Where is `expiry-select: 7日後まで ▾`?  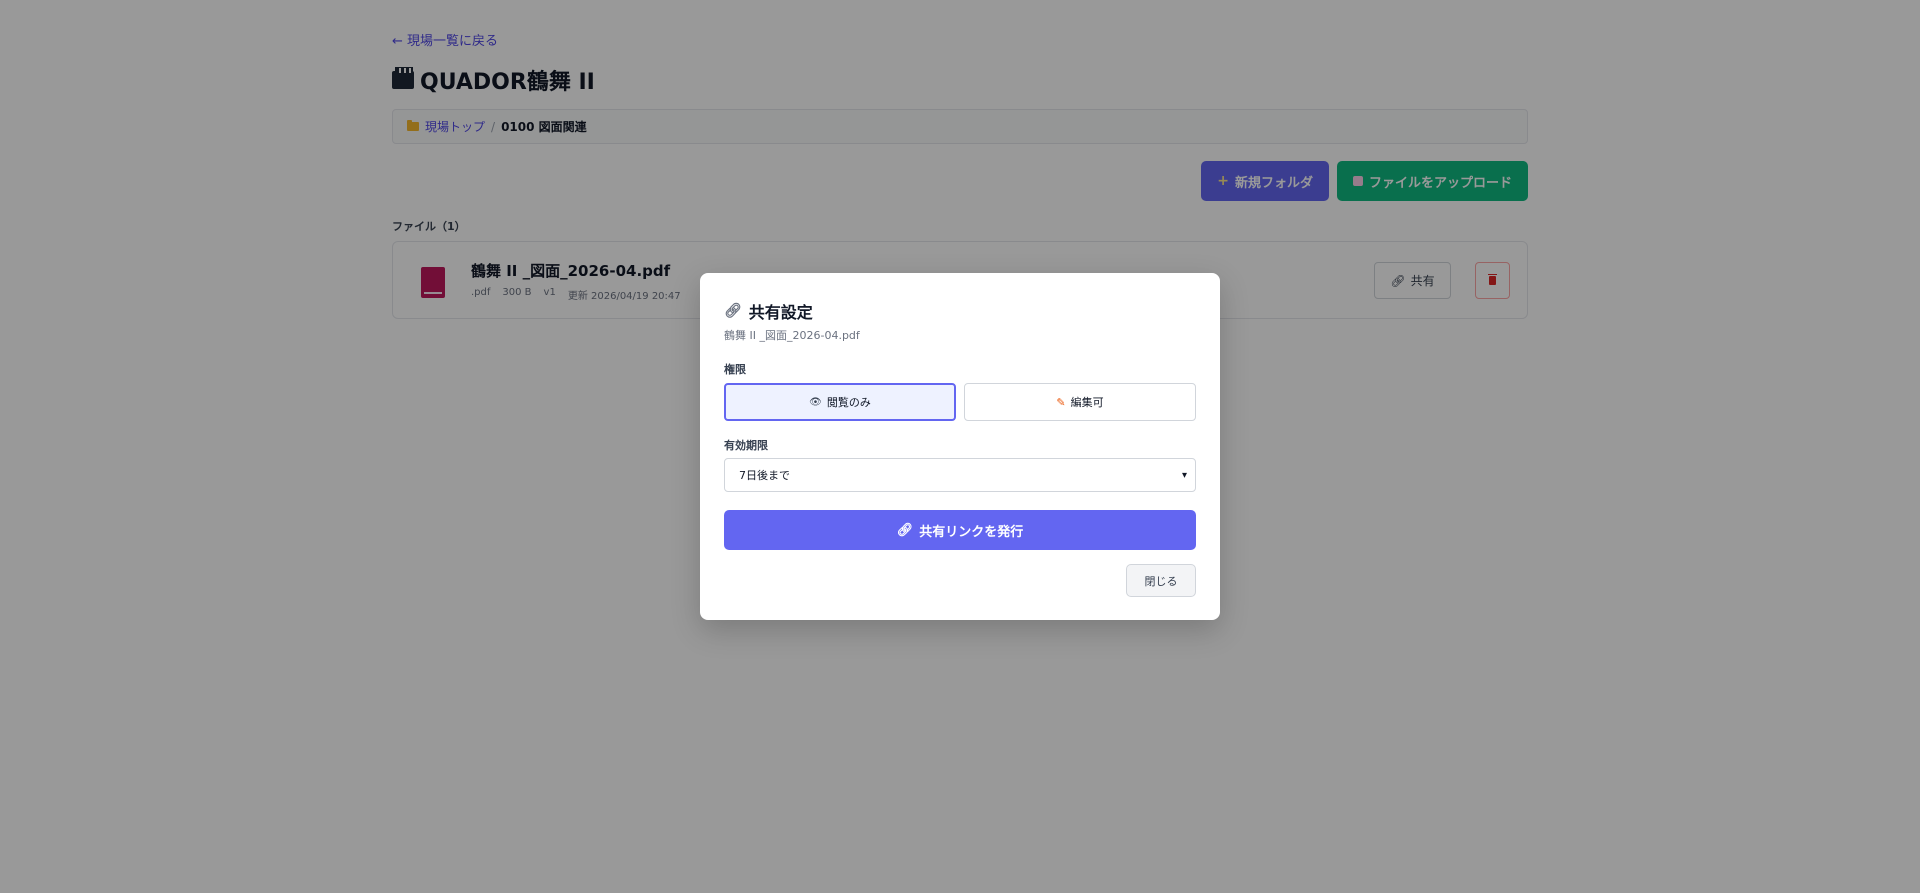 expiry-select: 7日後まで ▾ is located at coordinates (960, 475).